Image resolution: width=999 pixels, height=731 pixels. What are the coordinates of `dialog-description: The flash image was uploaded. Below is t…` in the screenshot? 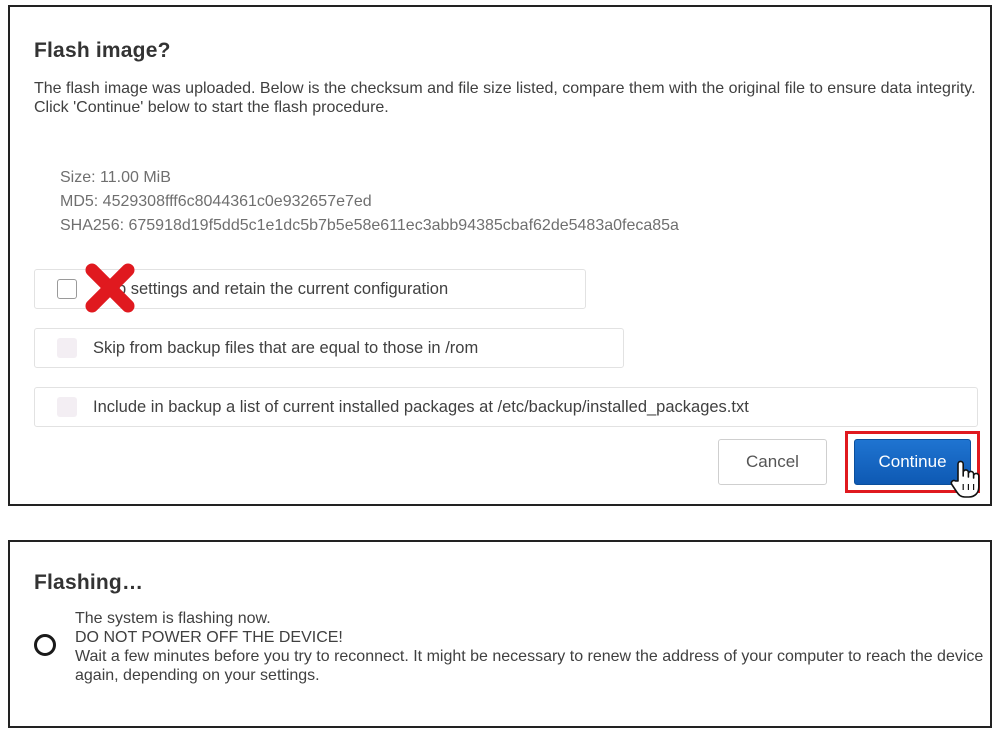 It's located at (509, 98).